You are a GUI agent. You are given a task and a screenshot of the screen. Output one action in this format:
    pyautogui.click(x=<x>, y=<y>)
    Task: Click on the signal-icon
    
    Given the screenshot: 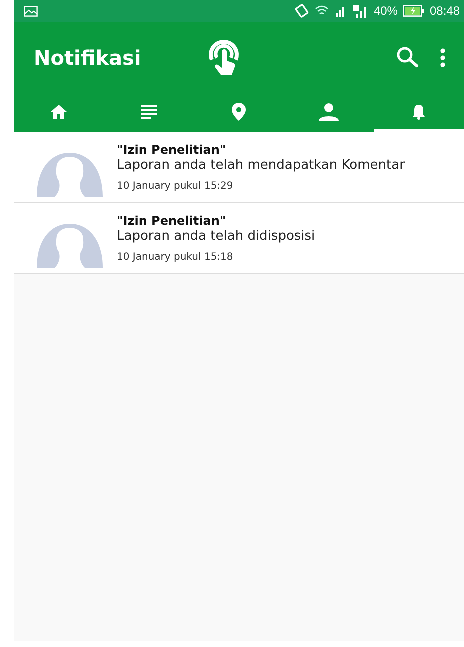 What is the action you would take?
    pyautogui.click(x=360, y=11)
    